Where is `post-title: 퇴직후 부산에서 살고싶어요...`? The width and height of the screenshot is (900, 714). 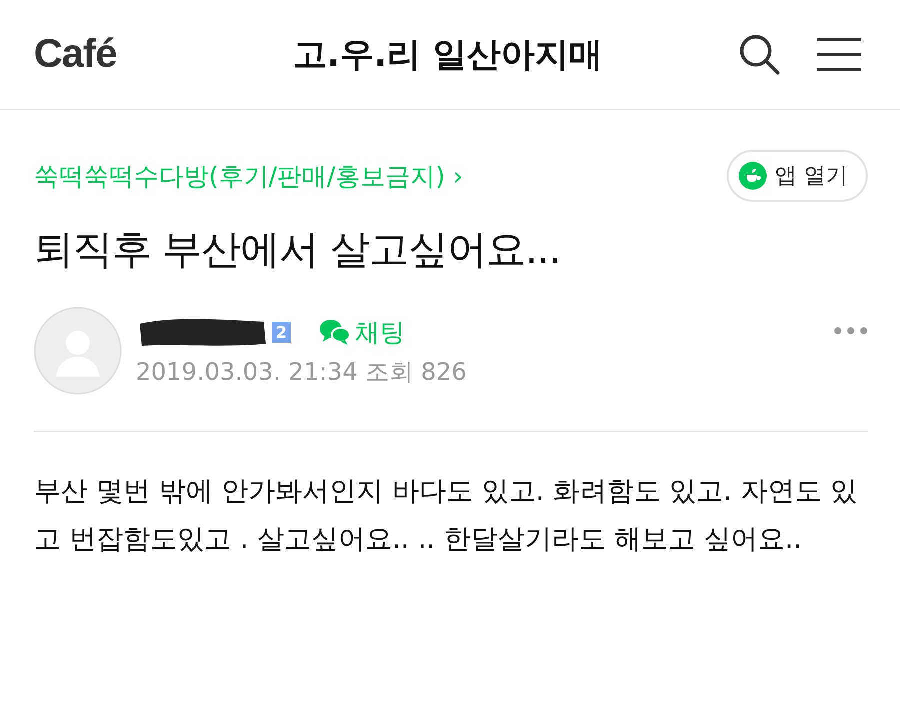 post-title: 퇴직후 부산에서 살고싶어요... is located at coordinates (298, 250).